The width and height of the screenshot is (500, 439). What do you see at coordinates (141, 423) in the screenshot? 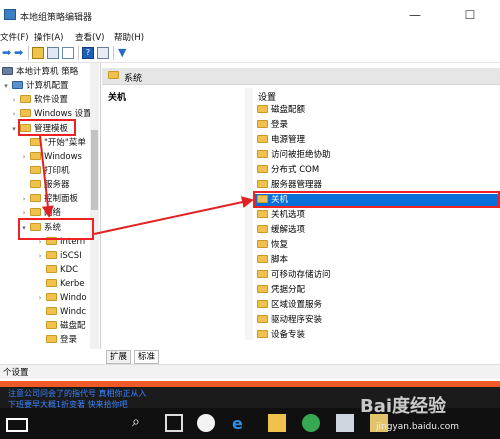
I see `search-icon: ⌕` at bounding box center [141, 423].